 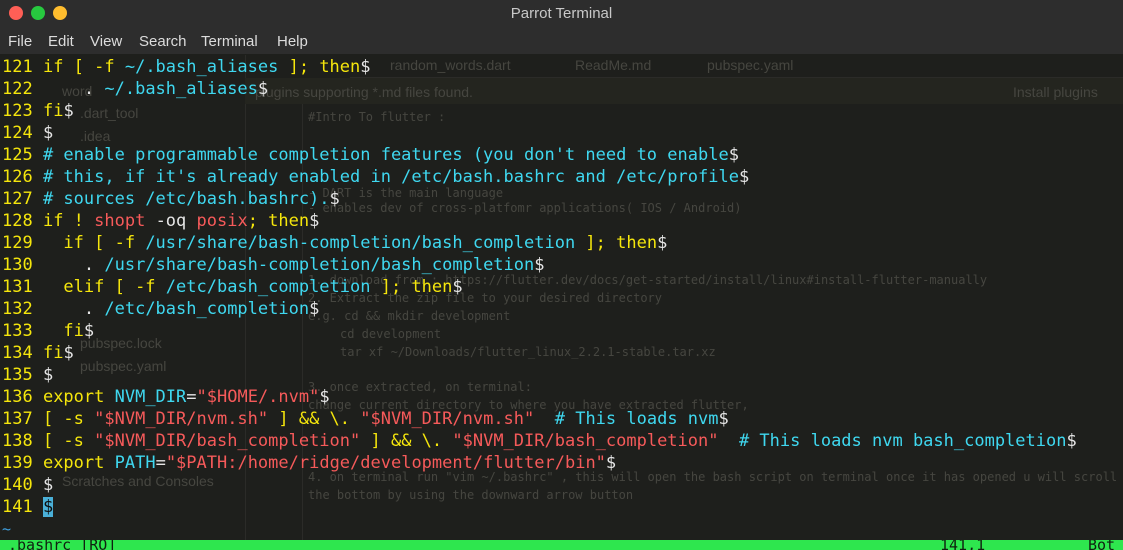 What do you see at coordinates (62, 545) in the screenshot?
I see `status-filename: .bashrc [RO]` at bounding box center [62, 545].